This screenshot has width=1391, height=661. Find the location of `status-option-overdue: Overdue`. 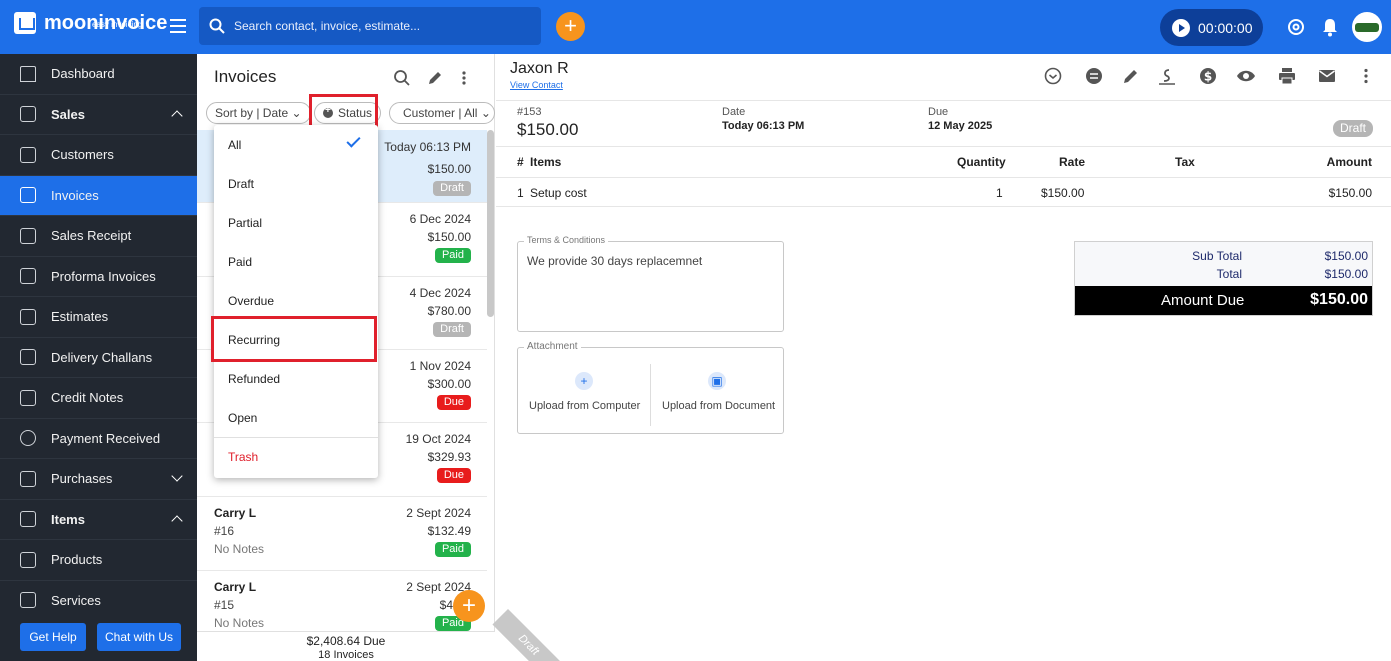

status-option-overdue: Overdue is located at coordinates (296, 300).